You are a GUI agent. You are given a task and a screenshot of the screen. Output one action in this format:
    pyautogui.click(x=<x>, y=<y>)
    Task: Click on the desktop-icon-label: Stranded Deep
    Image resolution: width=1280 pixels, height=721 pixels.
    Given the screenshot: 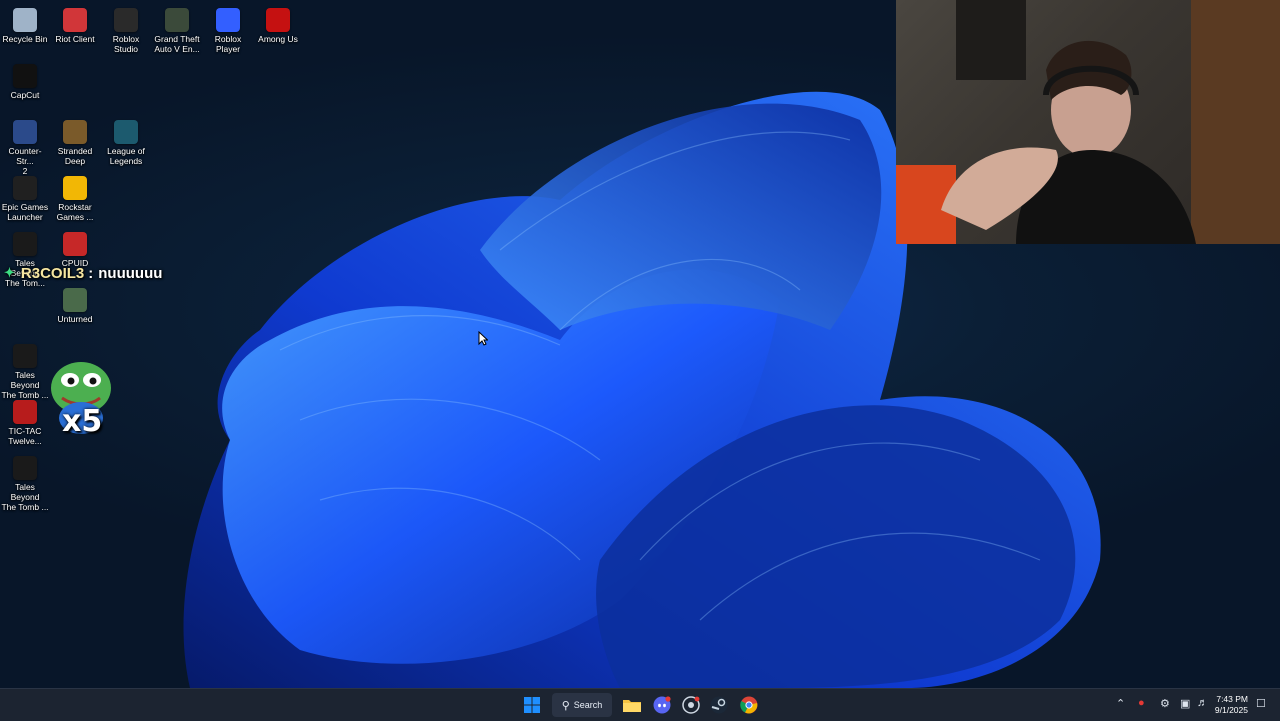 What is the action you would take?
    pyautogui.click(x=75, y=156)
    